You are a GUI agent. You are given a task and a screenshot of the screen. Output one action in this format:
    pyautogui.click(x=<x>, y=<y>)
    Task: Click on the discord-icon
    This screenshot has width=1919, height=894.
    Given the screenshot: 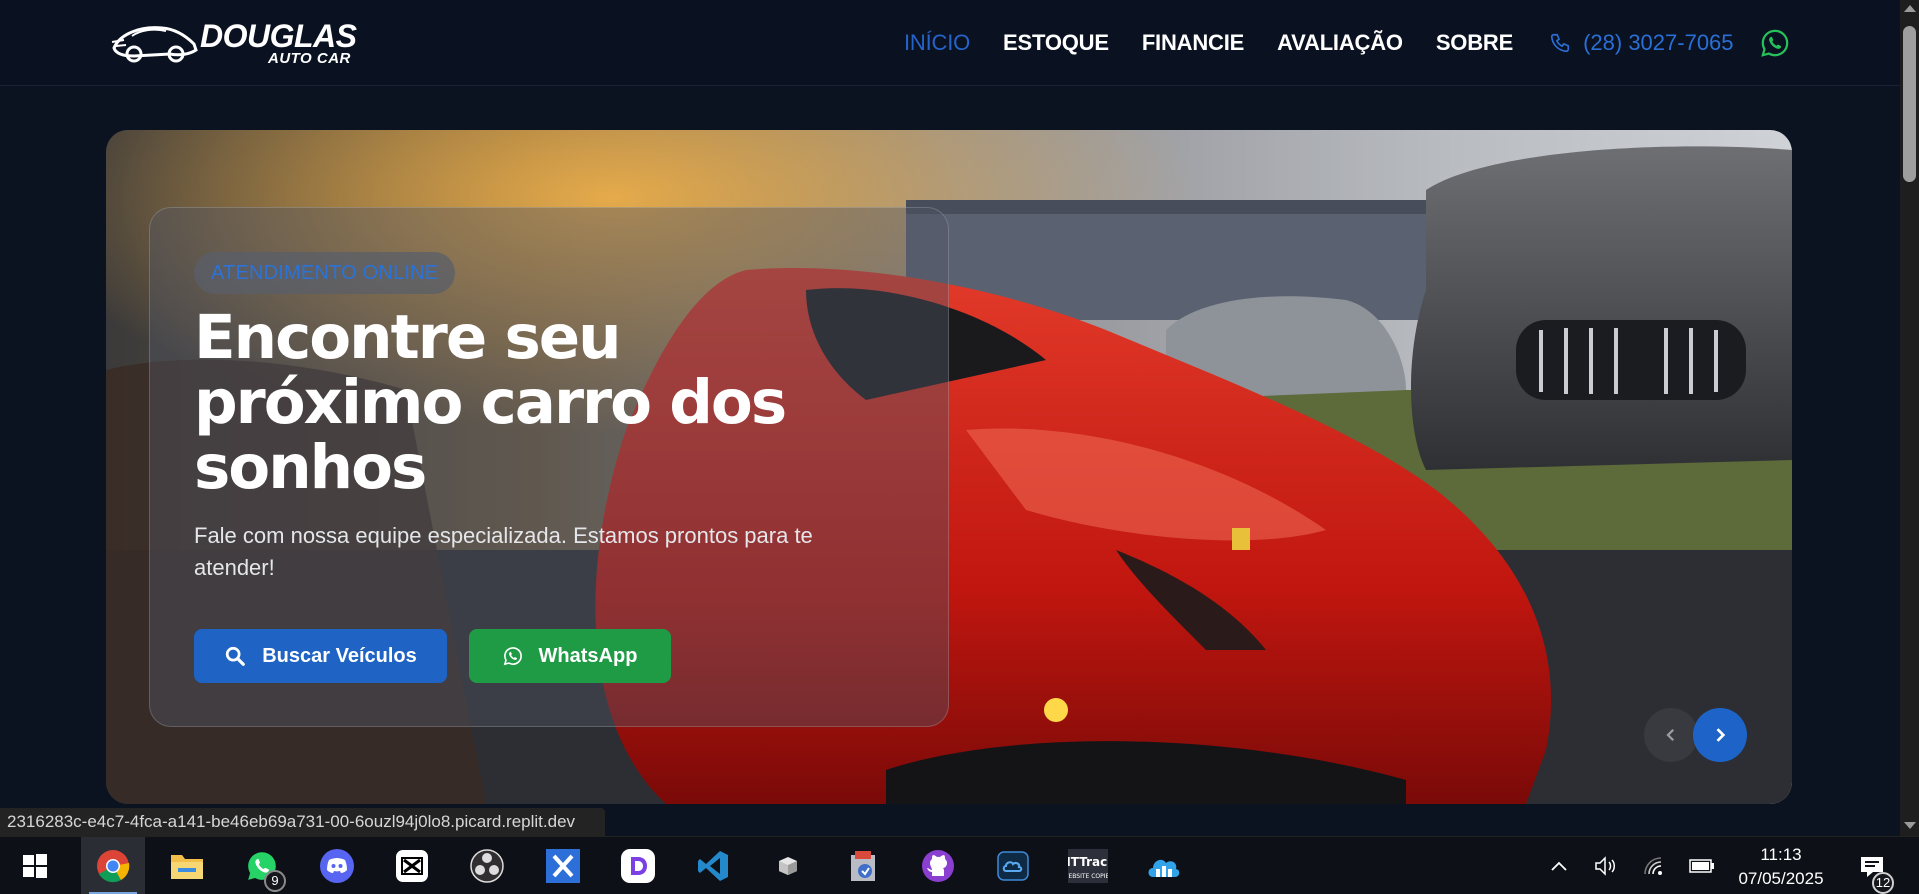 What is the action you would take?
    pyautogui.click(x=337, y=866)
    